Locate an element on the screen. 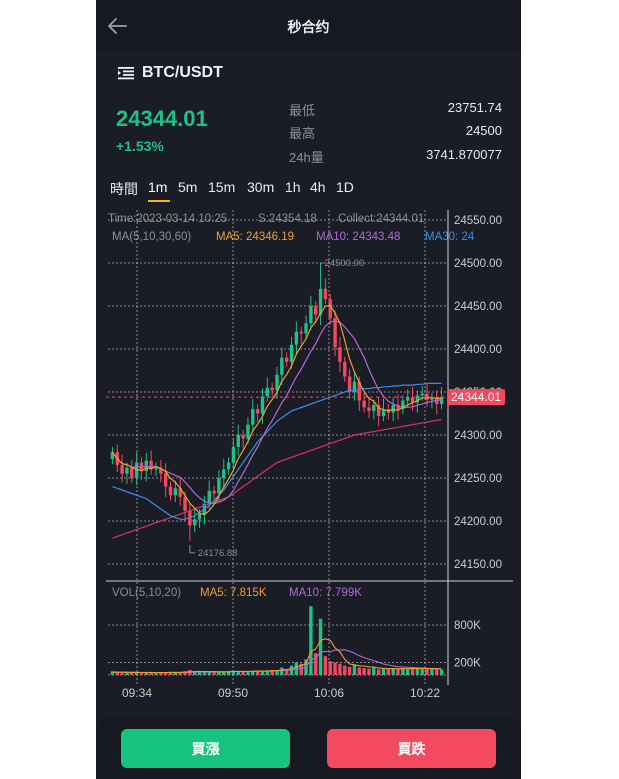 Image resolution: width=619 pixels, height=779 pixels. volume-axis: 800K 200K is located at coordinates (467, 645).